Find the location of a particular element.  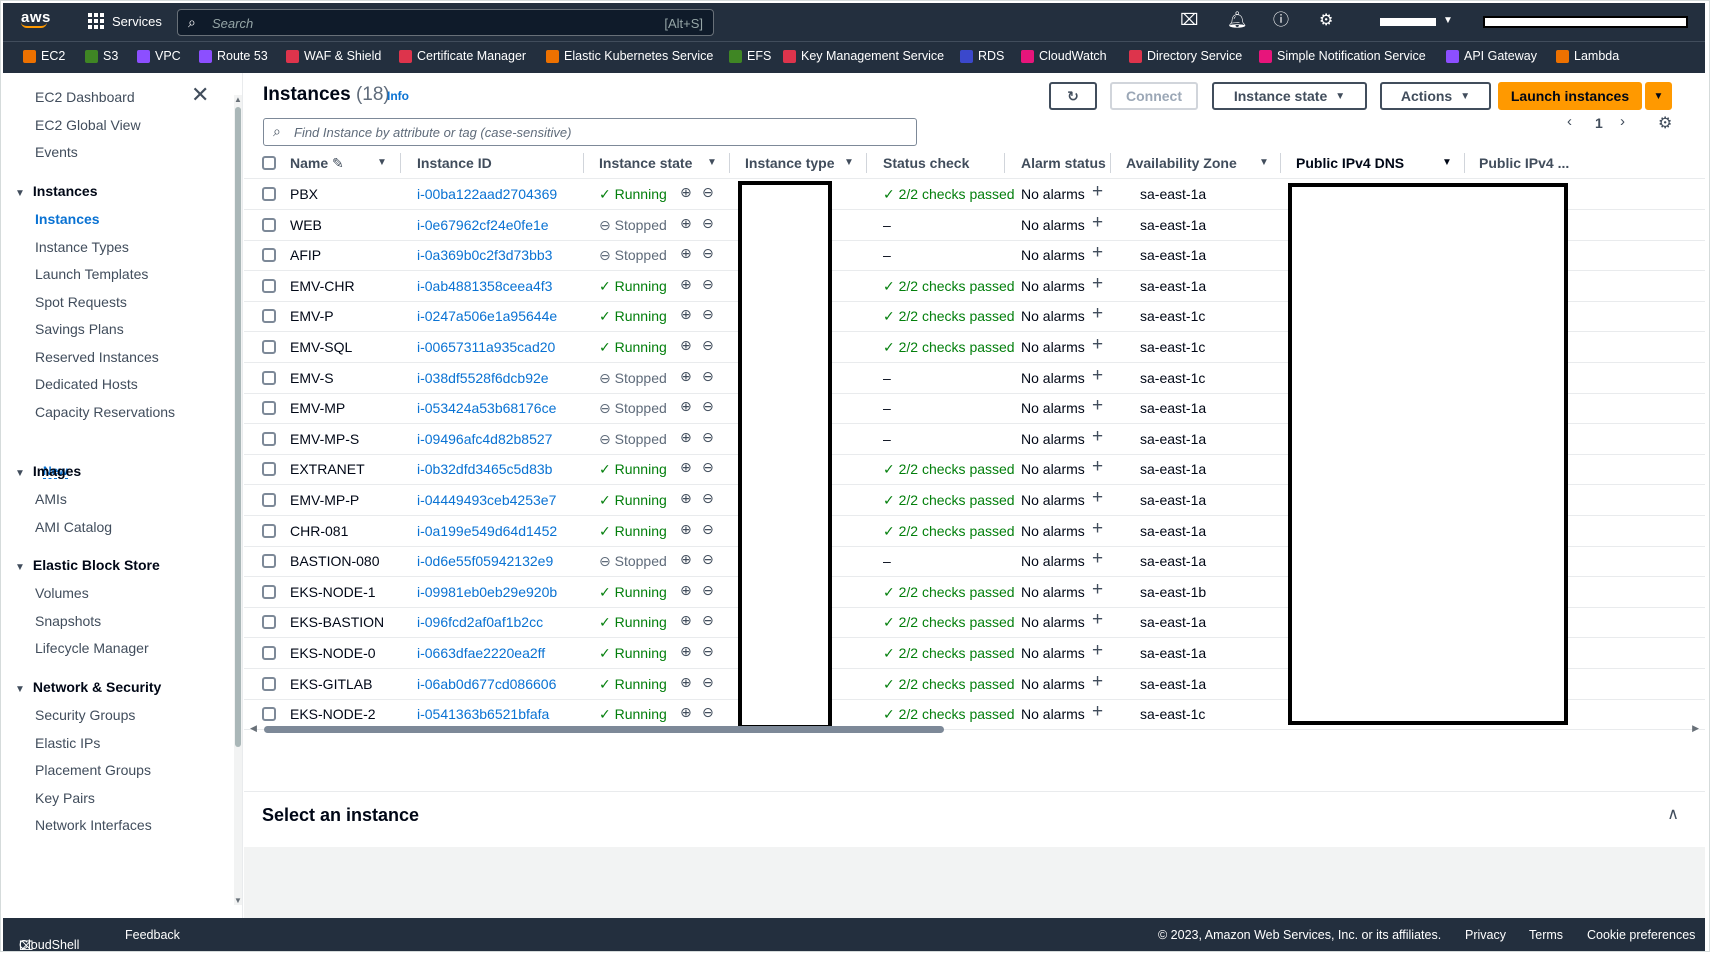

instance-id-link: i-04449493ceb4253e7 is located at coordinates (486, 500).